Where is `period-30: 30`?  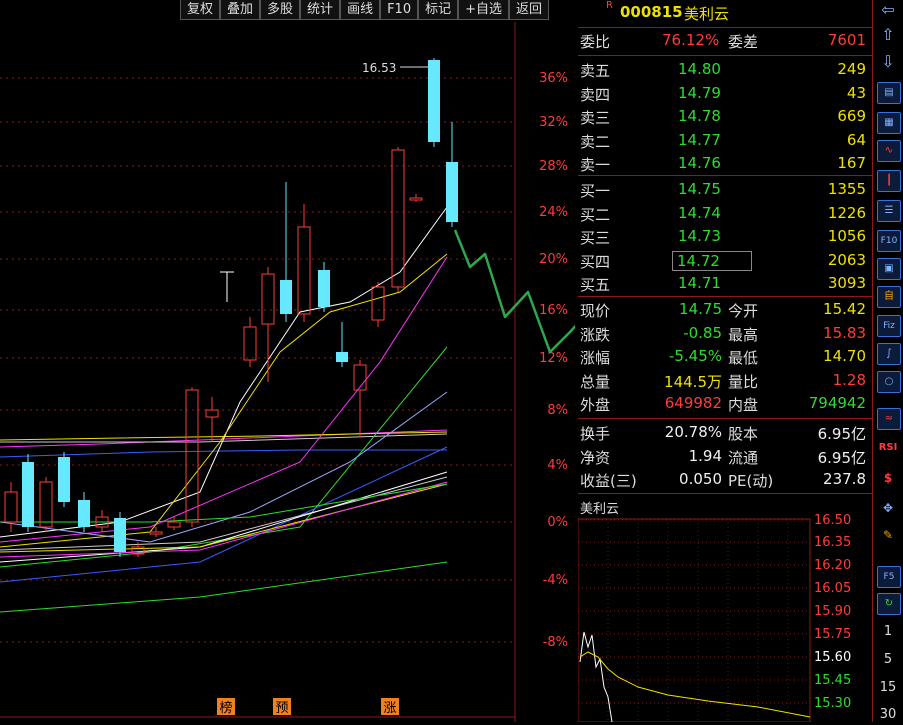
period-30: 30 is located at coordinates (888, 715).